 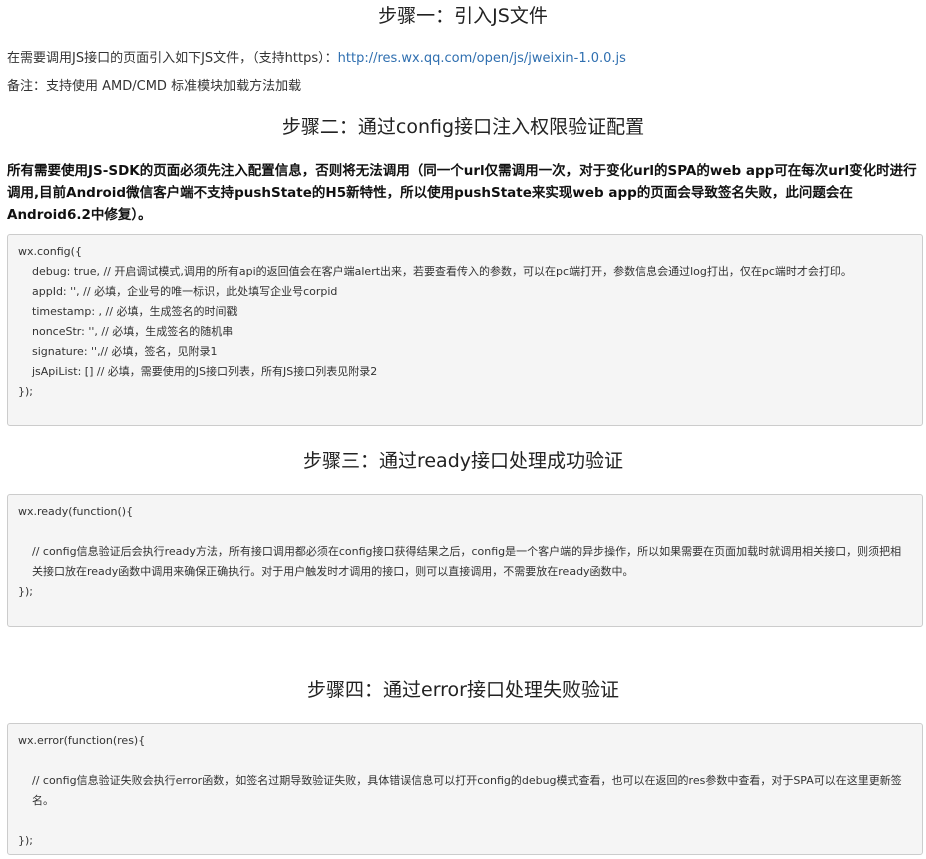 What do you see at coordinates (172, 58) in the screenshot?
I see `step1-text-prefix: 在需要调用JS接口的页面引入如下JS文件，（支持https）：` at bounding box center [172, 58].